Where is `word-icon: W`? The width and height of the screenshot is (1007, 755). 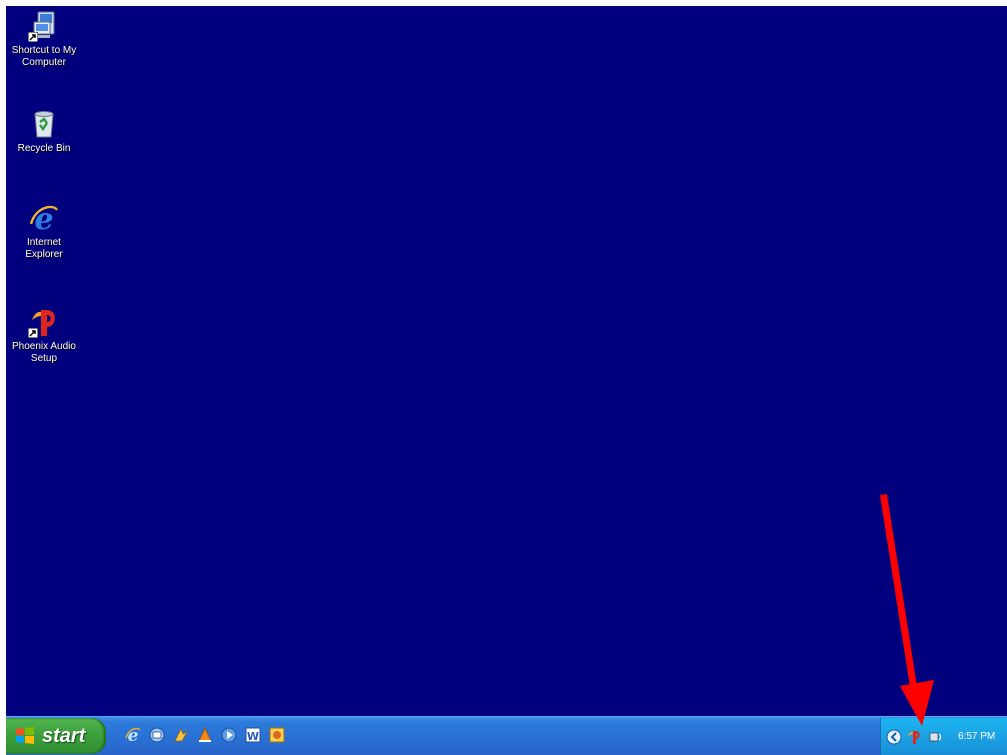
word-icon: W is located at coordinates (253, 735).